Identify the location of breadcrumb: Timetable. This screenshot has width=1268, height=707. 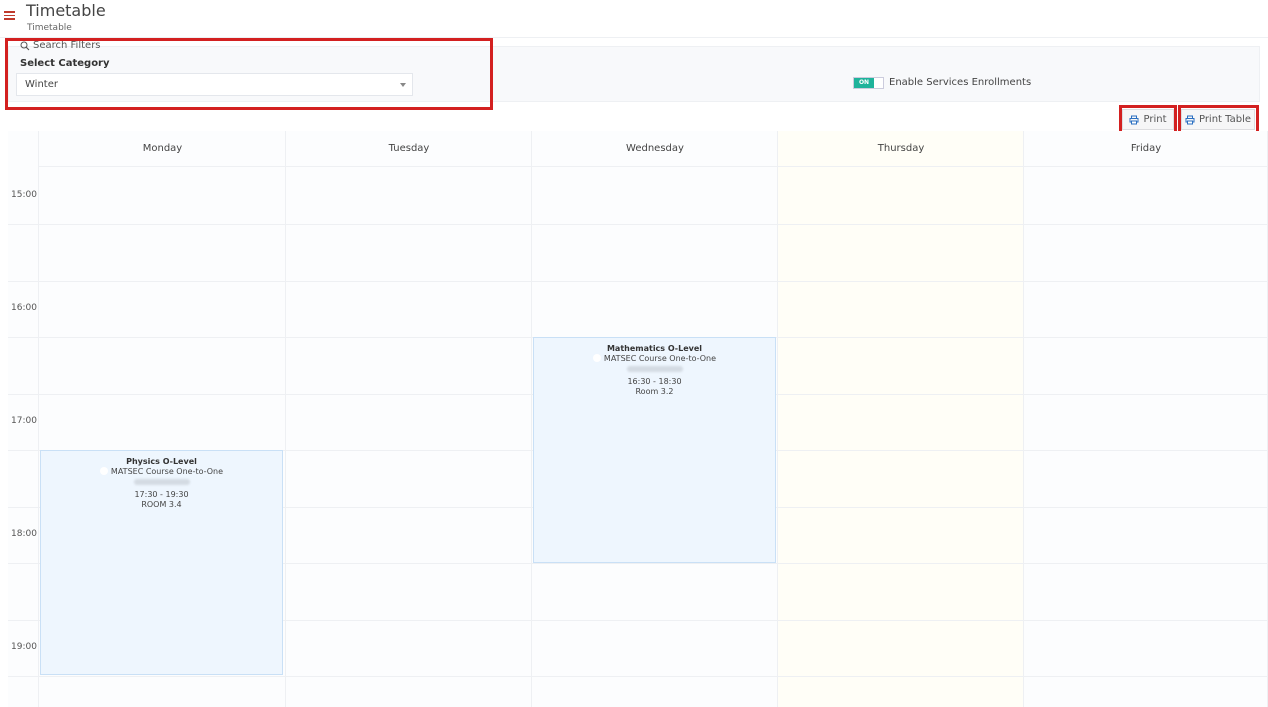
(49, 28).